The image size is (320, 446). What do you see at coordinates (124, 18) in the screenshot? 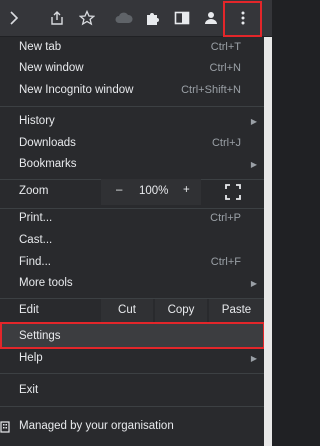
I see `cloud-icon` at bounding box center [124, 18].